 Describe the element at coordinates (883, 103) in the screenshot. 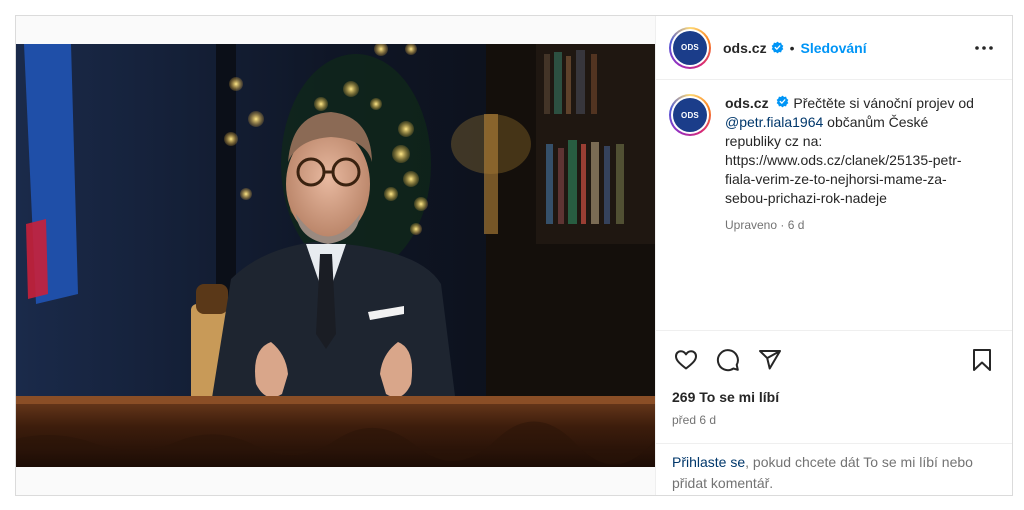

I see `caption-text-before: Přečtěte si vánoční projev od` at that location.